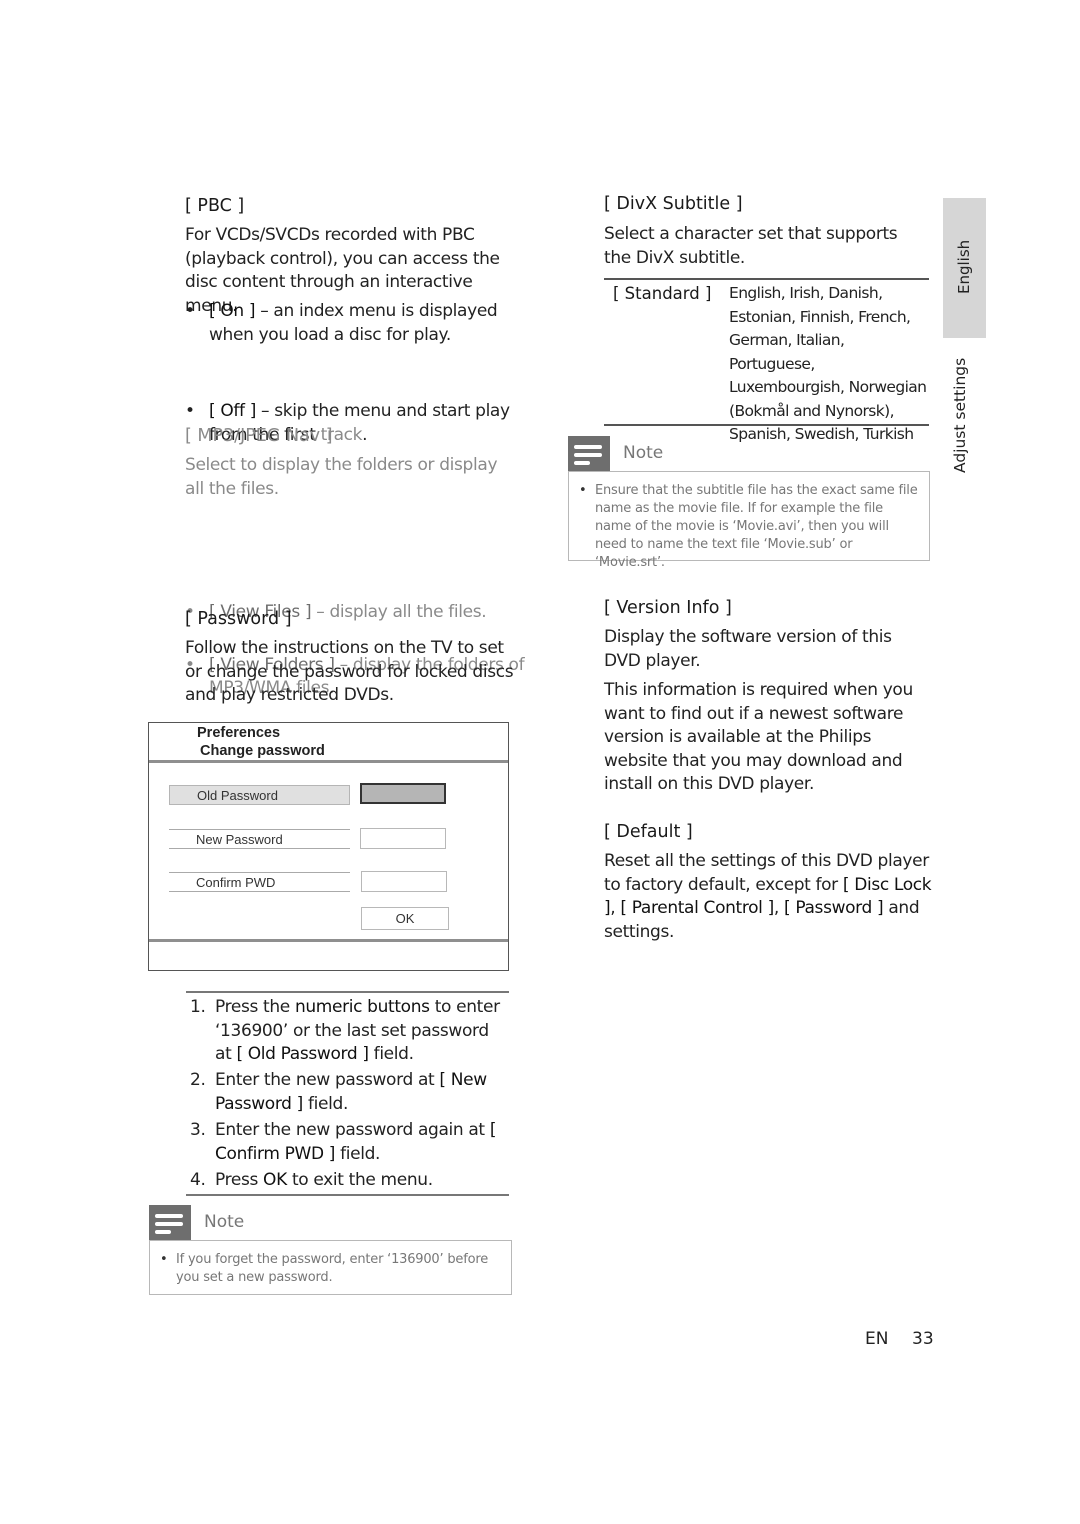 The image size is (1080, 1524). What do you see at coordinates (359, 1180) in the screenshot?
I see `step-text: to exit the menu.` at bounding box center [359, 1180].